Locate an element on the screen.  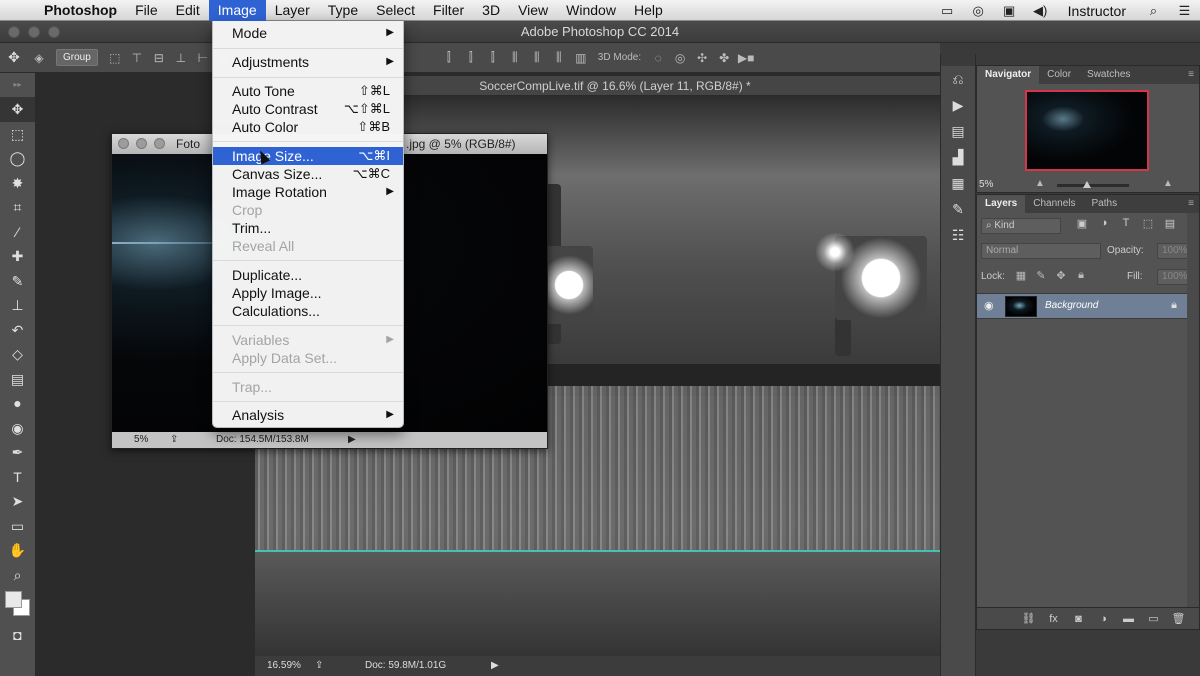
marquee-tool-icon: ⬚ is located at coordinates (17, 134).